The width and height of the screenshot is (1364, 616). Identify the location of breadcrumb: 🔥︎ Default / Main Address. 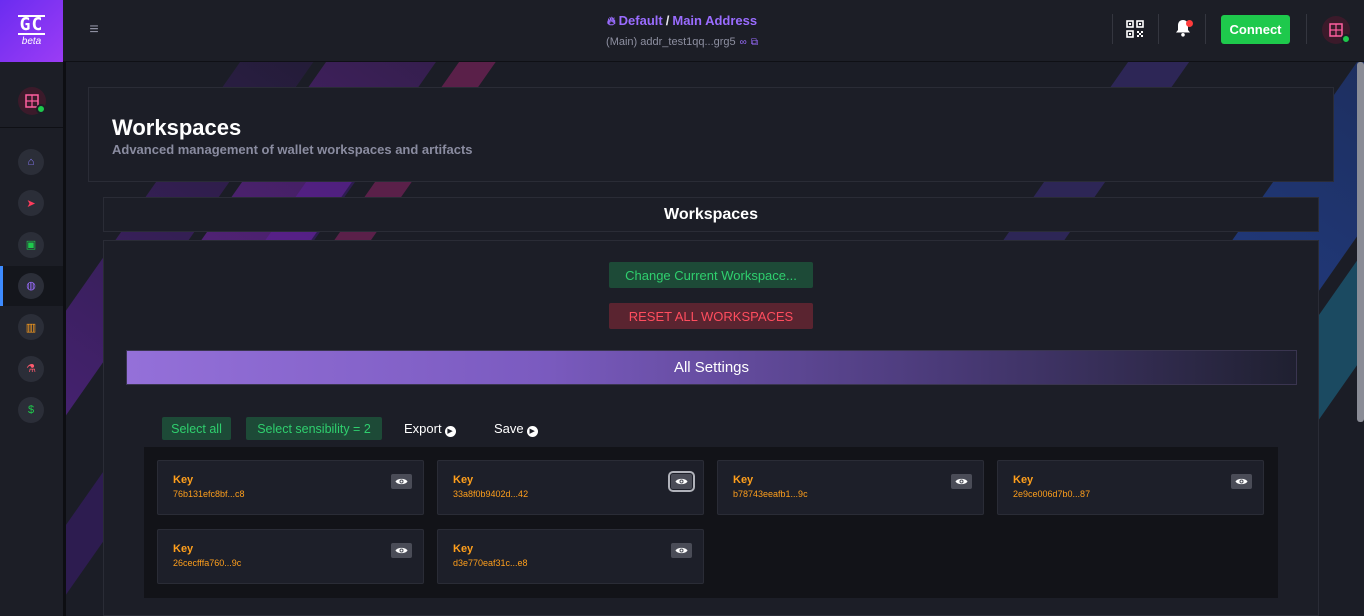
(682, 21).